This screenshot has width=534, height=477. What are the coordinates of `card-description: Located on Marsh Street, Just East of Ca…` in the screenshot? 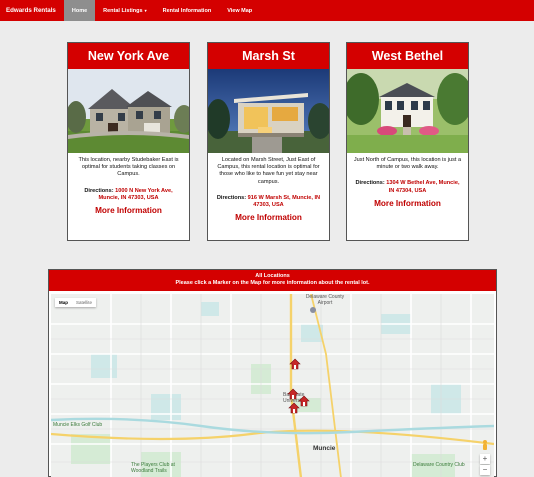 It's located at (268, 171).